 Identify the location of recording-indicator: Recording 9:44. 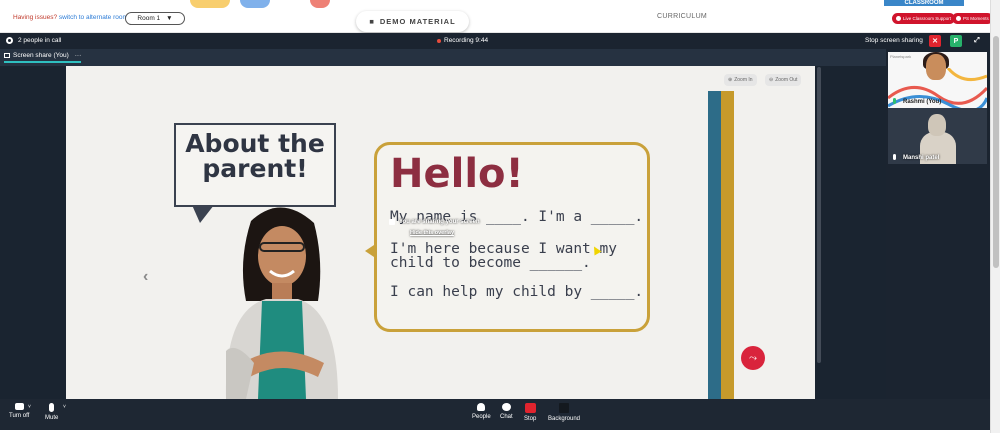
(462, 40).